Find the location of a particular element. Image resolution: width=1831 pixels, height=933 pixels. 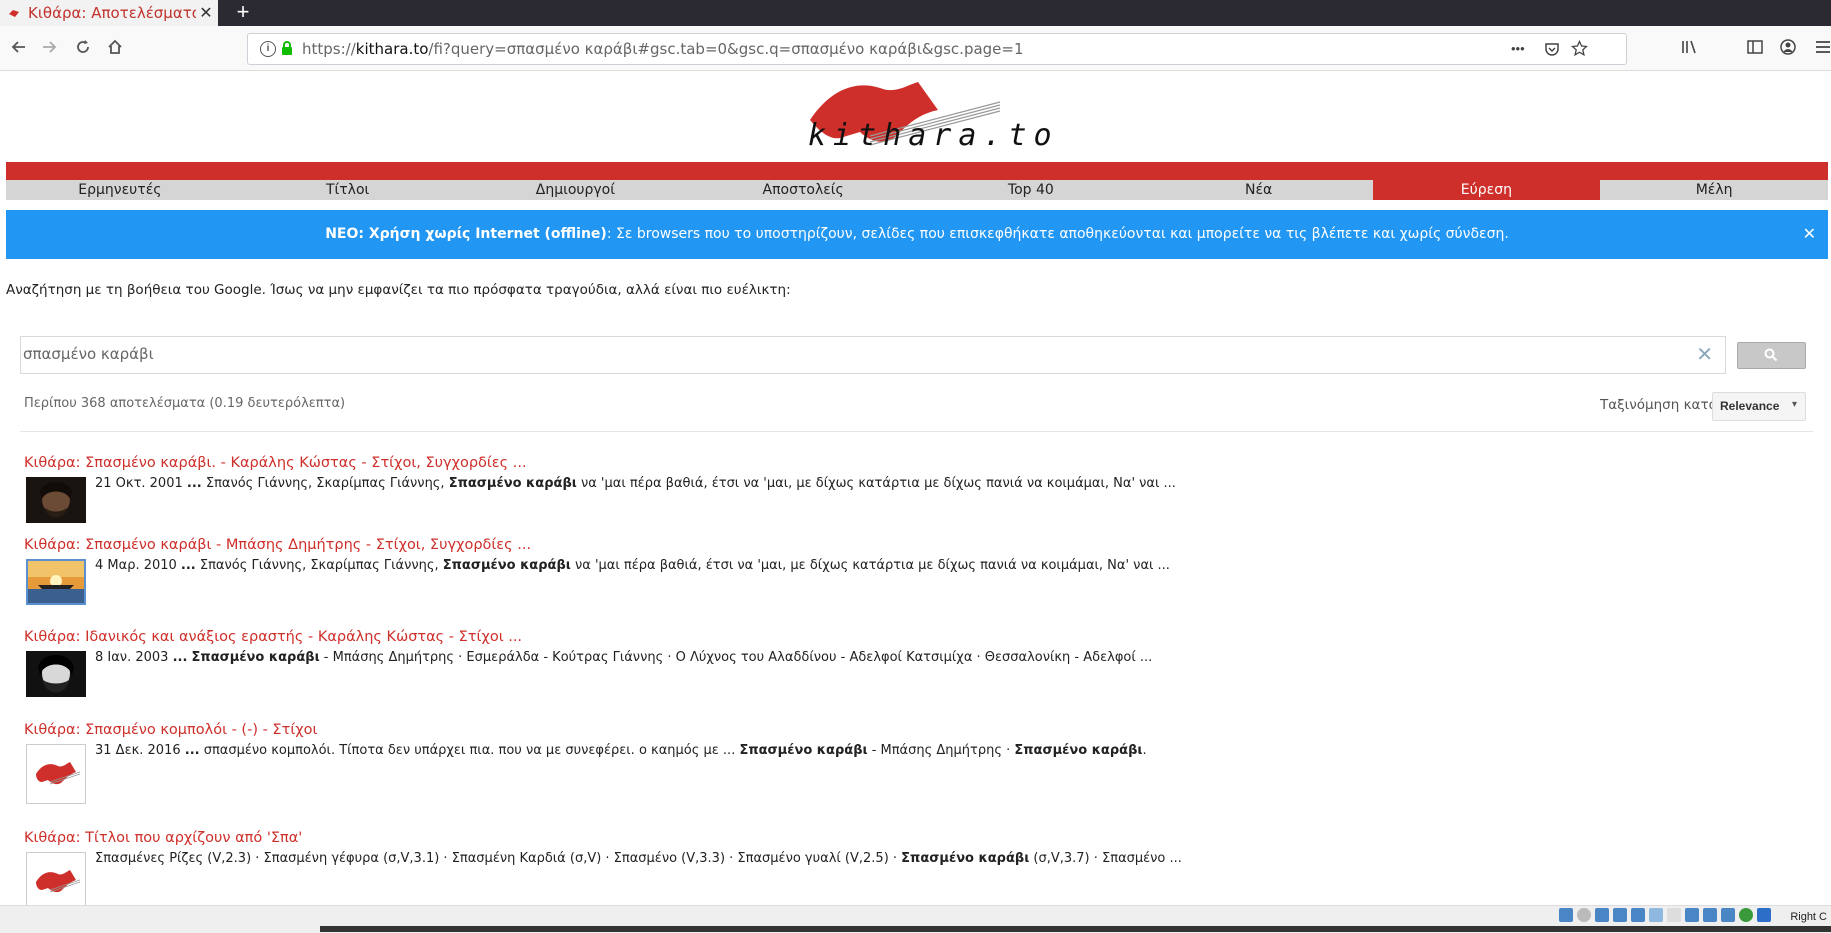

result-date: 8 Ιαν. 2003 is located at coordinates (134, 657).